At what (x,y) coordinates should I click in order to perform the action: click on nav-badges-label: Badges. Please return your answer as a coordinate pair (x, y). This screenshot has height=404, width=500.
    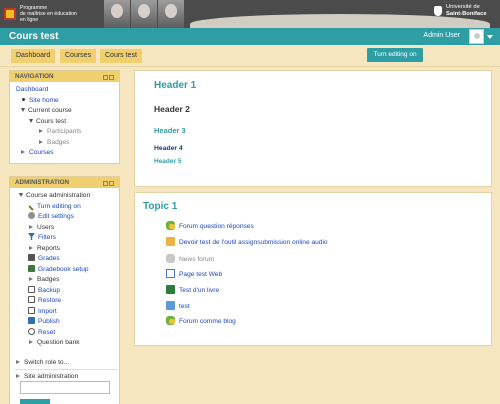
    Looking at the image, I should click on (58, 142).